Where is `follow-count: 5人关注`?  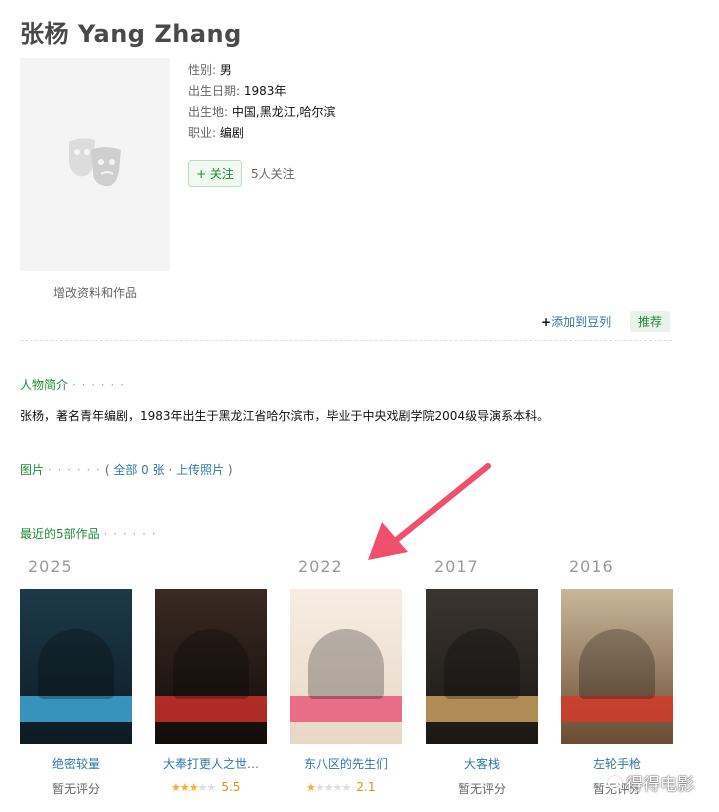
follow-count: 5人关注 is located at coordinates (273, 174).